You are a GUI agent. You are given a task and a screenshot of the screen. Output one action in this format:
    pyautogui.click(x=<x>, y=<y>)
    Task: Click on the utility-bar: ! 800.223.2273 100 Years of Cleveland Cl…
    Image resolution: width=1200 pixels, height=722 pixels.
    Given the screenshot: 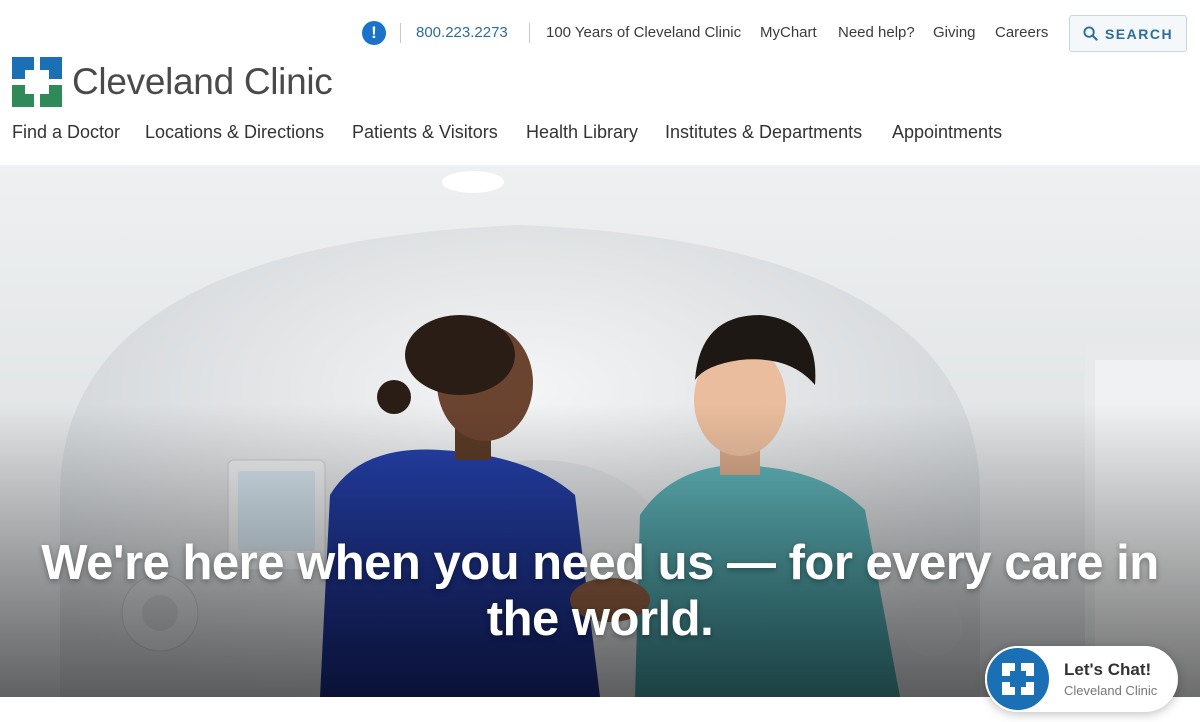 What is the action you would take?
    pyautogui.click(x=600, y=33)
    